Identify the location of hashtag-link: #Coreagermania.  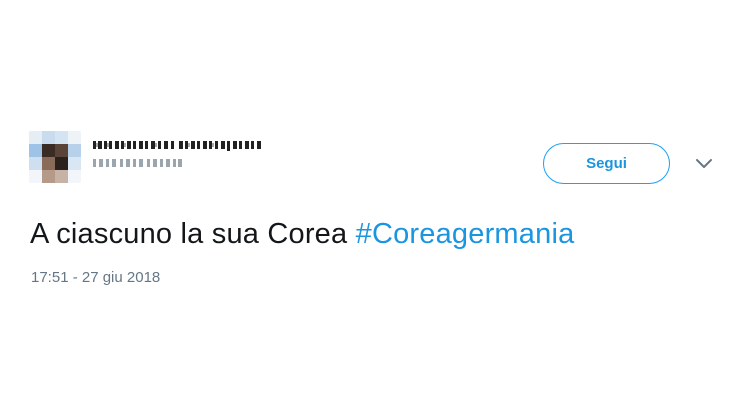
(465, 234).